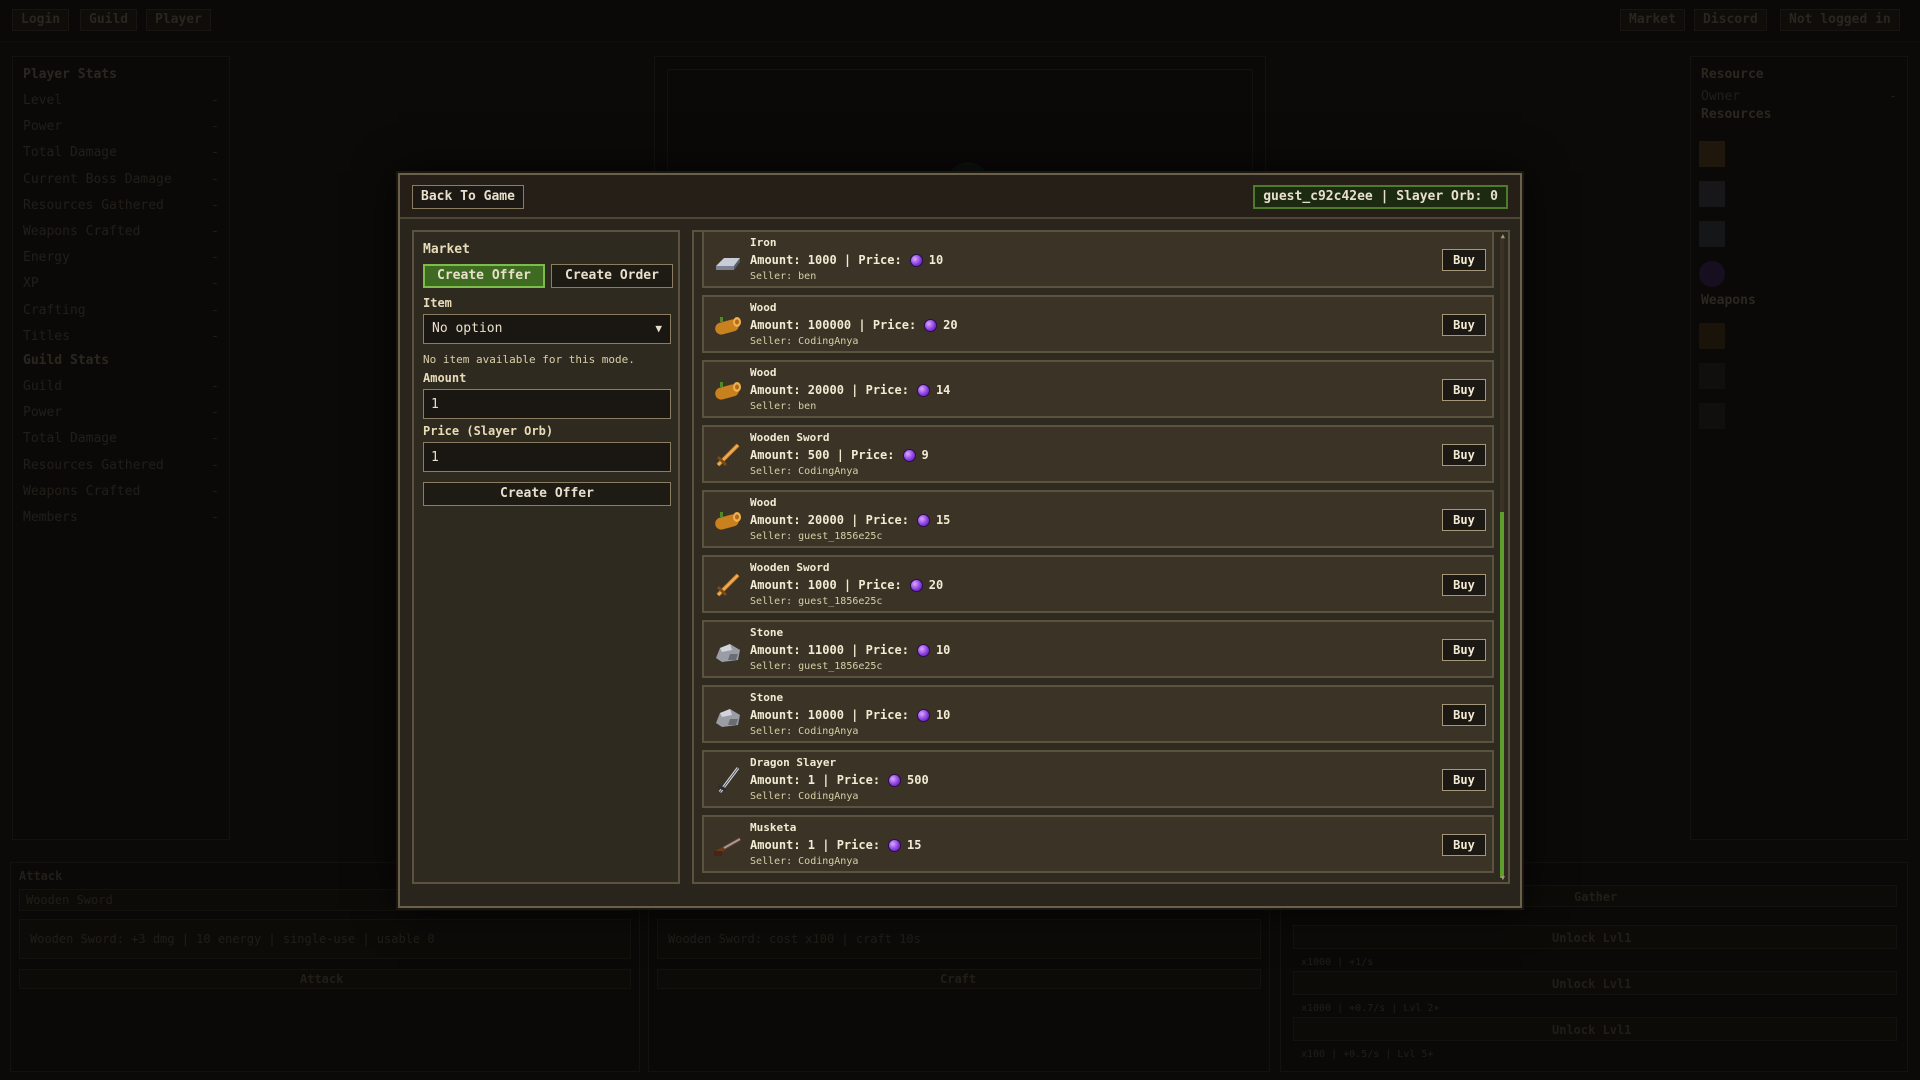  What do you see at coordinates (547, 457) in the screenshot?
I see `price-input` at bounding box center [547, 457].